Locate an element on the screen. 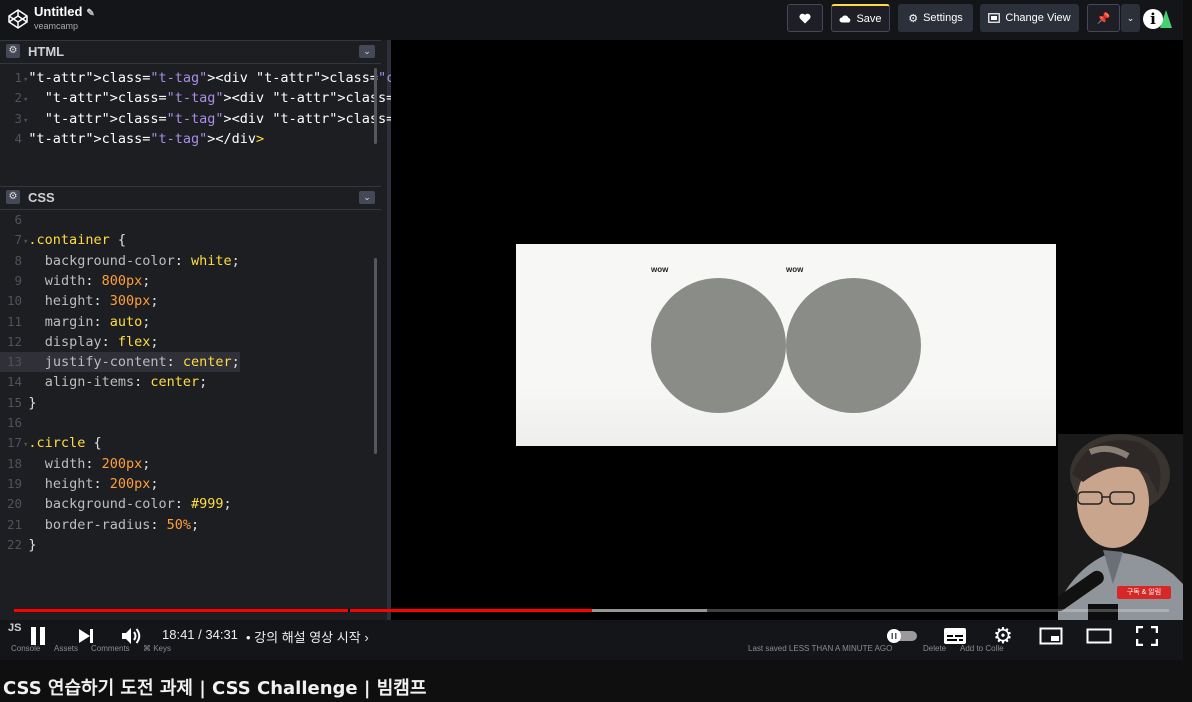  code-line: 9 width: 800px; is located at coordinates (75, 281).